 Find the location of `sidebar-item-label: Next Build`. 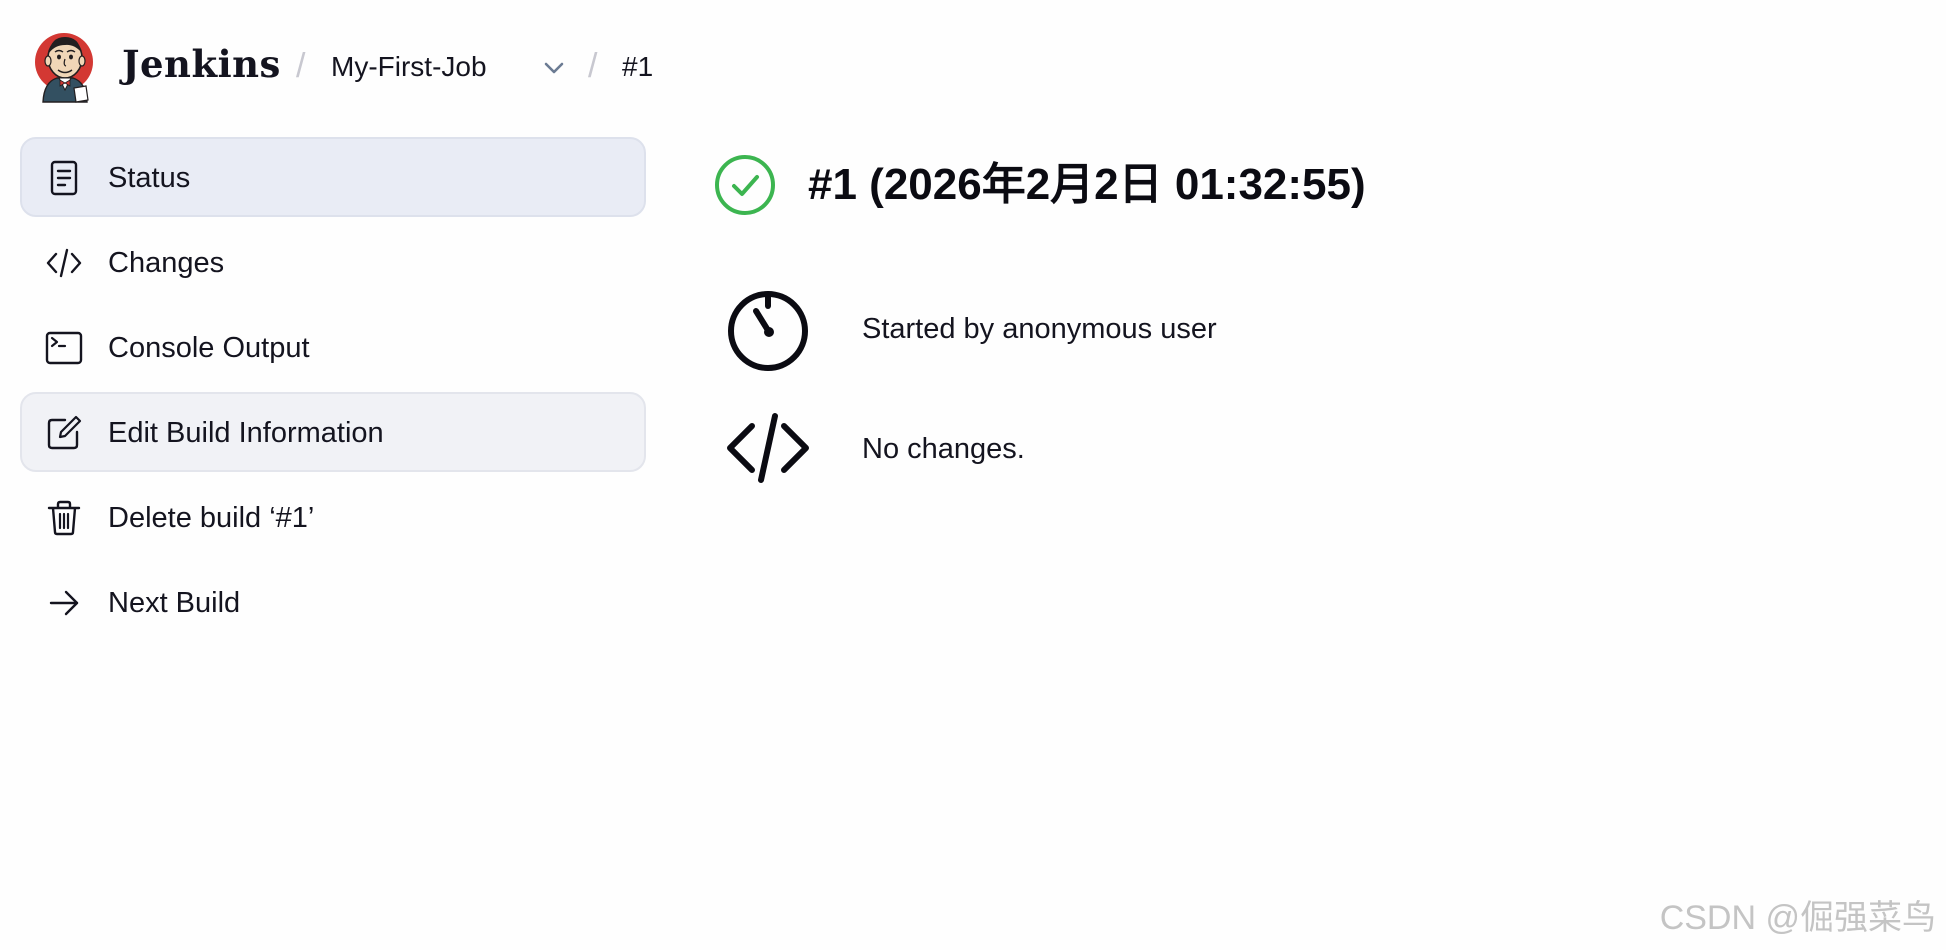

sidebar-item-label: Next Build is located at coordinates (174, 603).